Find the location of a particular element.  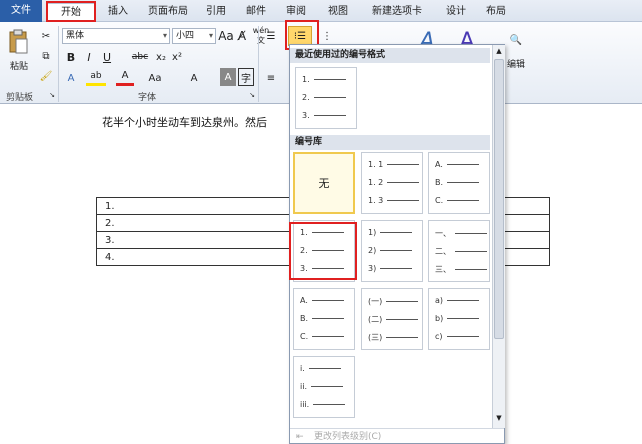

dropdown-scrollbar: ▲ ▼ is located at coordinates (498, 236).